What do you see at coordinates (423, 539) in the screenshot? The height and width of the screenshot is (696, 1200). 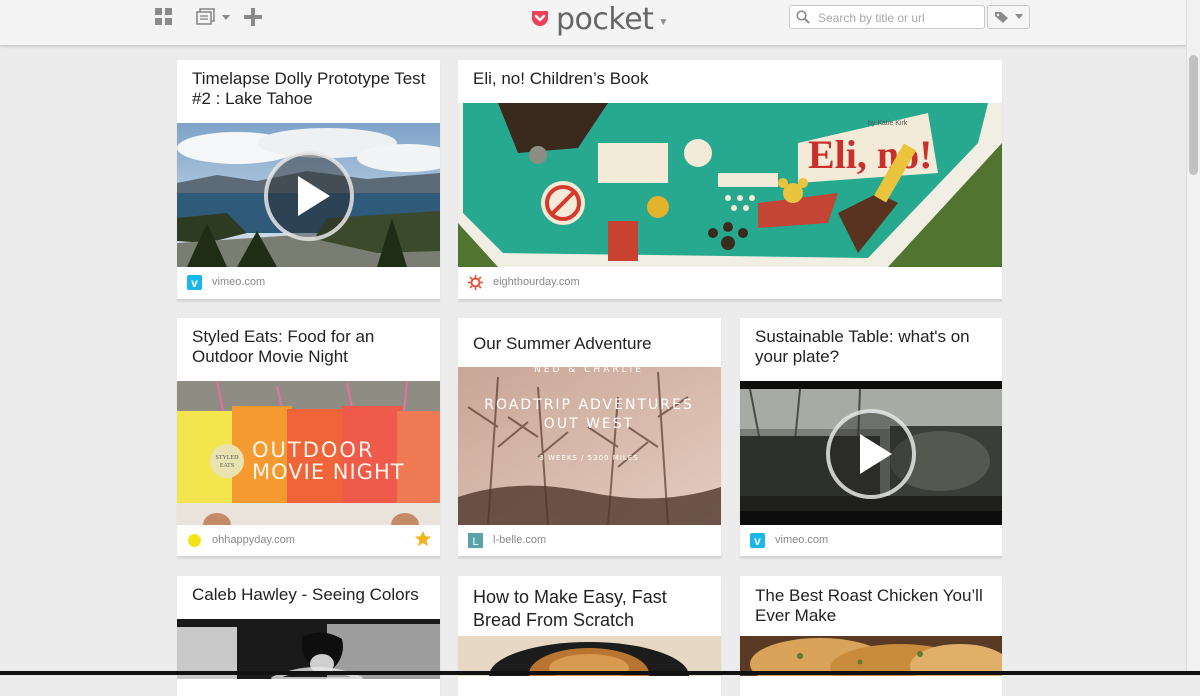 I see `favorite-star-icon` at bounding box center [423, 539].